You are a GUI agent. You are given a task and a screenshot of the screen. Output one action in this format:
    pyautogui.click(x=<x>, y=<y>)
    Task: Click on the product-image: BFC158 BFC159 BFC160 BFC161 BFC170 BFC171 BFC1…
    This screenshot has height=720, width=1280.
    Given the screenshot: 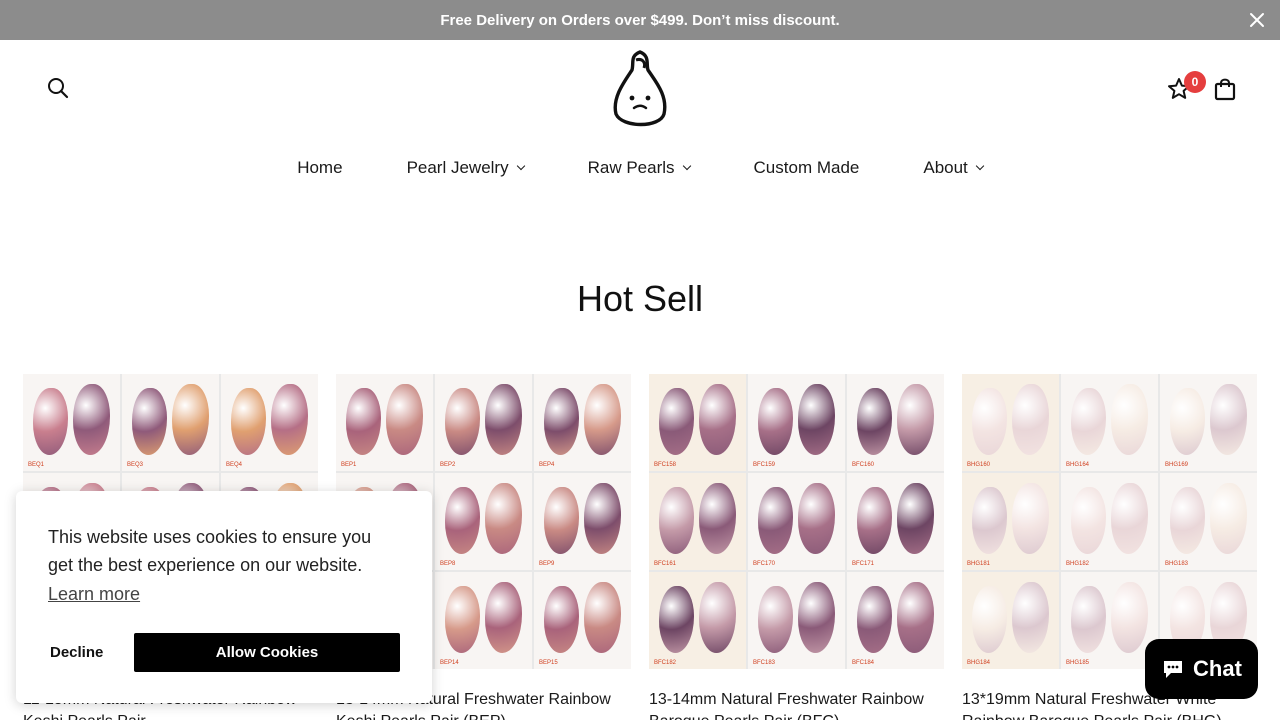 What is the action you would take?
    pyautogui.click(x=796, y=521)
    